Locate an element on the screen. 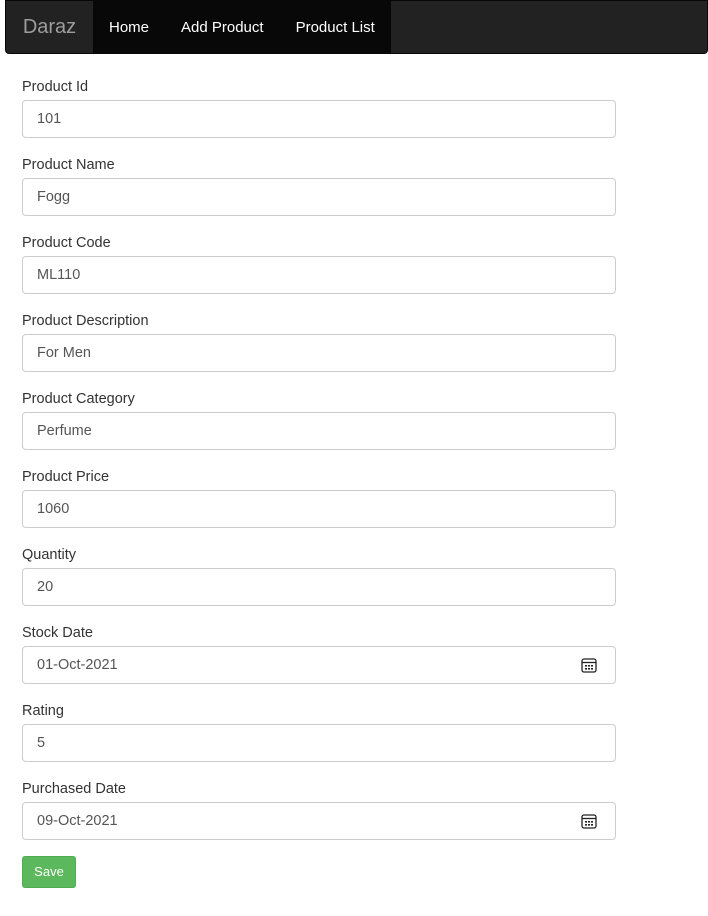 The image size is (708, 916). save-button: Save is located at coordinates (49, 872).